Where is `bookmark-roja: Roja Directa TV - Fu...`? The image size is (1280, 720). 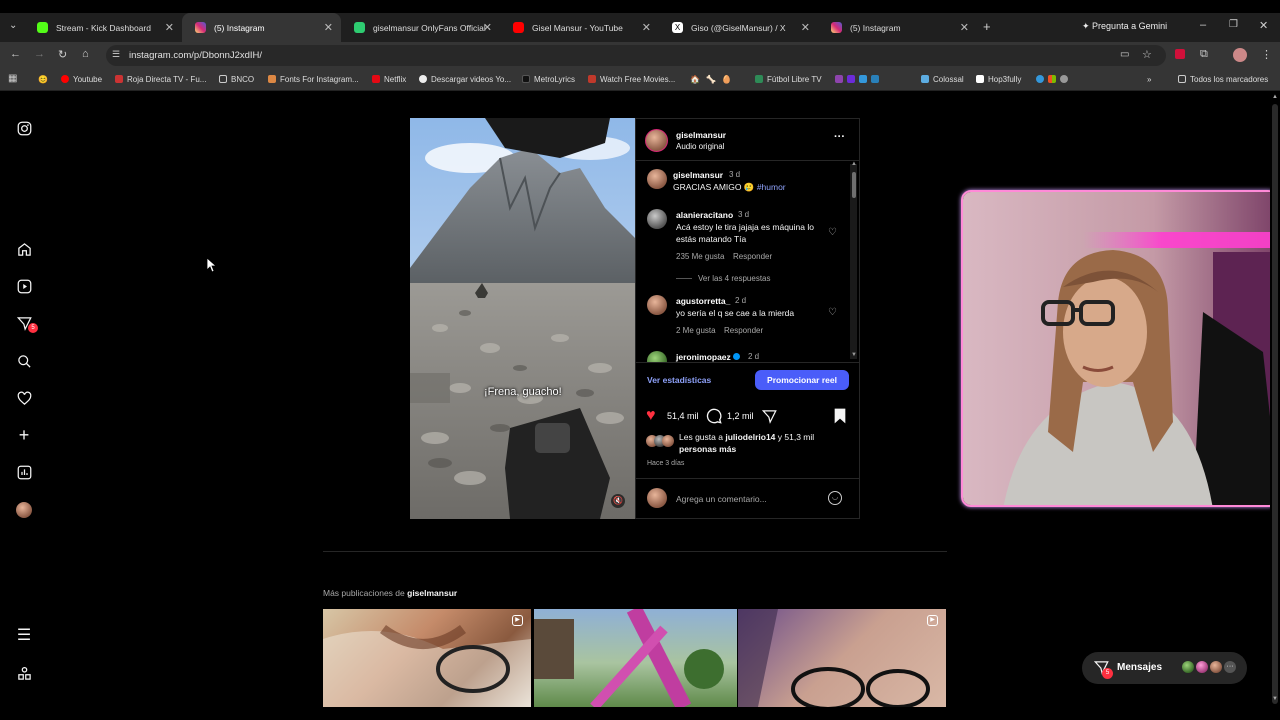
bookmark-roja: Roja Directa TV - Fu... is located at coordinates (160, 79).